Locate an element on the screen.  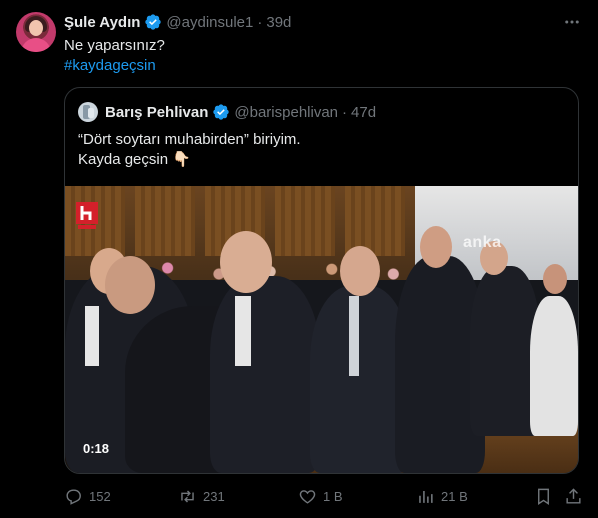
bookmark-icon is located at coordinates (543, 496).